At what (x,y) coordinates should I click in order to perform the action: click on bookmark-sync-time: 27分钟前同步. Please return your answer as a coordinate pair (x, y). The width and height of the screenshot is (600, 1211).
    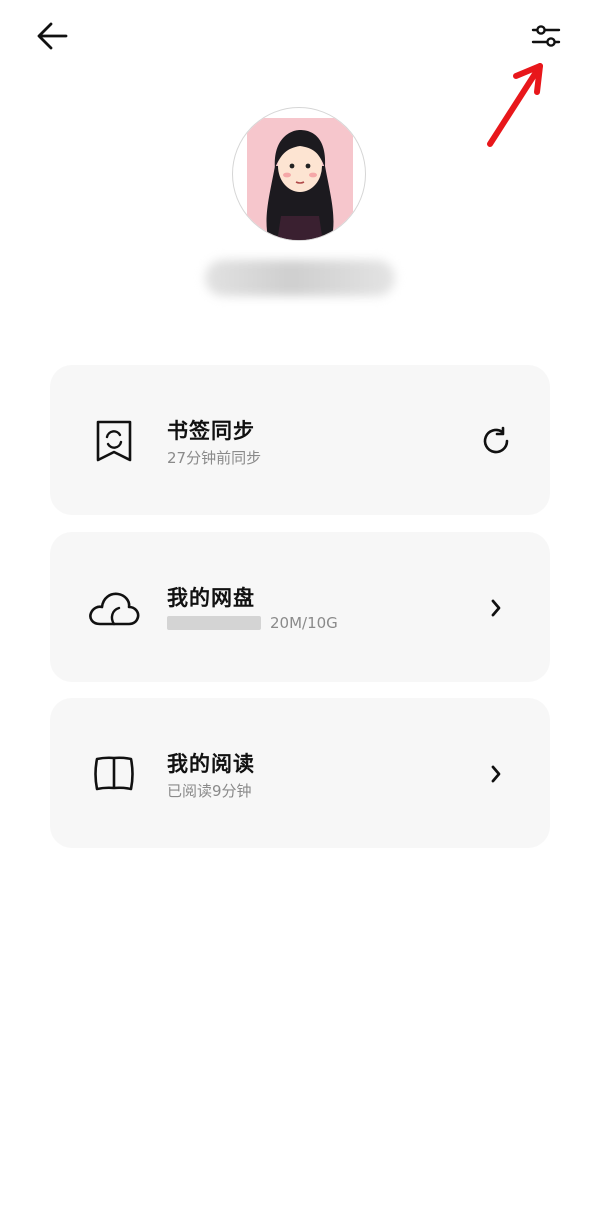
    Looking at the image, I should click on (214, 458).